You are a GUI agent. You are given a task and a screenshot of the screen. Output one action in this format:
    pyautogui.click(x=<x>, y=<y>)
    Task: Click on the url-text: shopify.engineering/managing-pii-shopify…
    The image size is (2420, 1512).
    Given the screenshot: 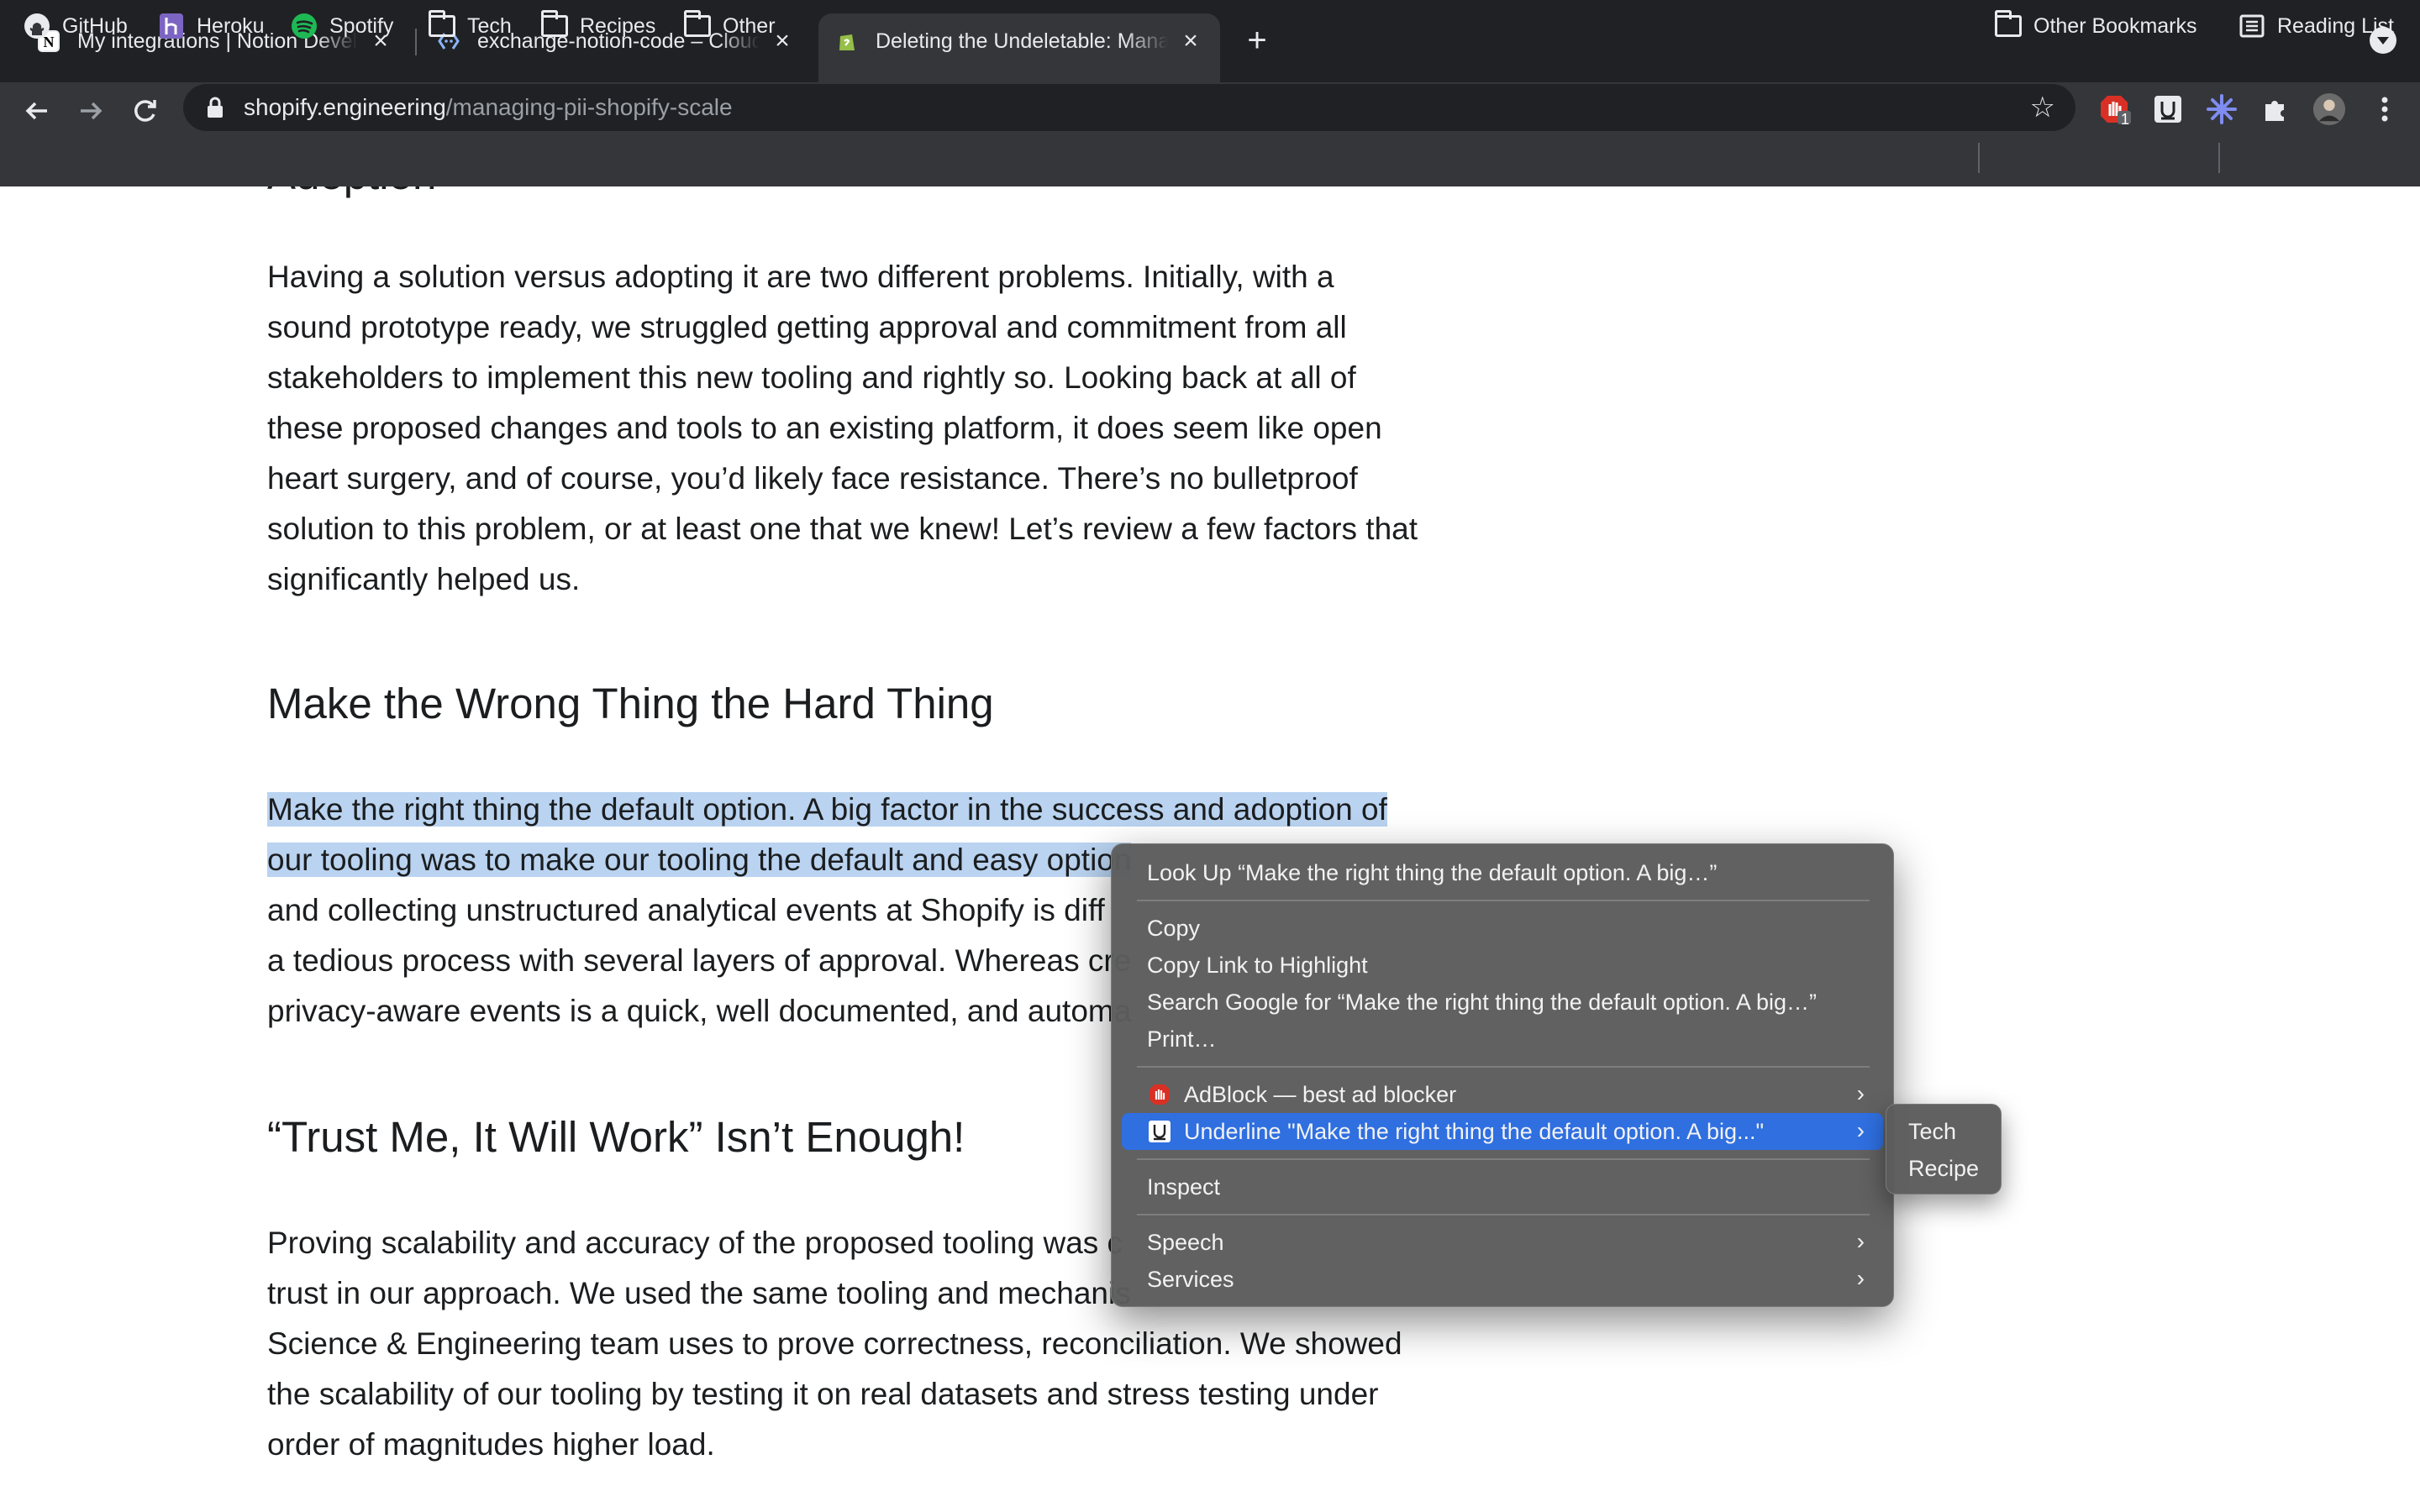 What is the action you would take?
    pyautogui.click(x=488, y=107)
    